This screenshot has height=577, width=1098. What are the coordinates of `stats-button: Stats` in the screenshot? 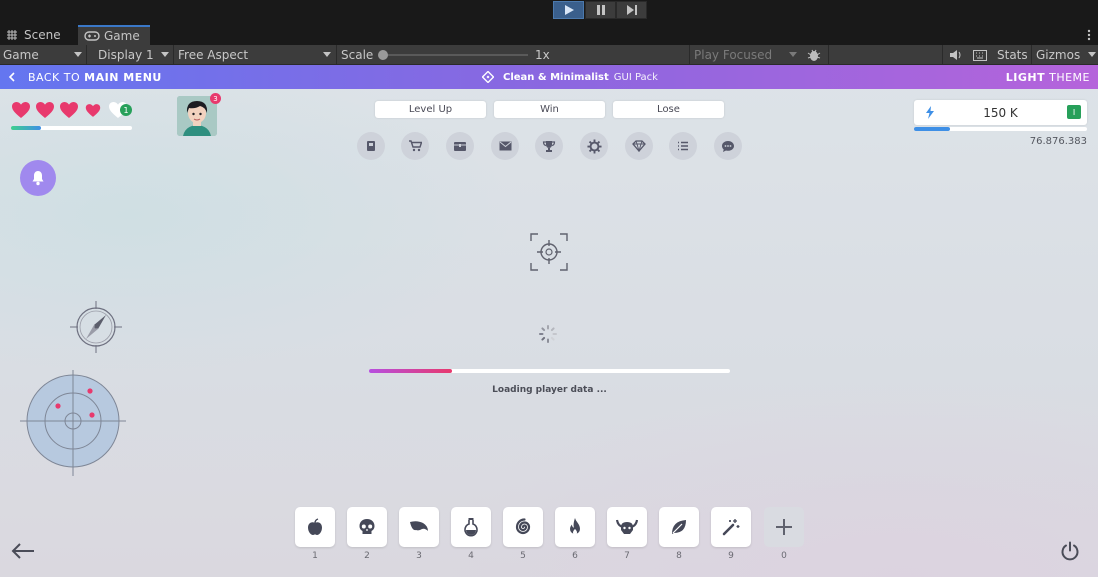 It's located at (1012, 55).